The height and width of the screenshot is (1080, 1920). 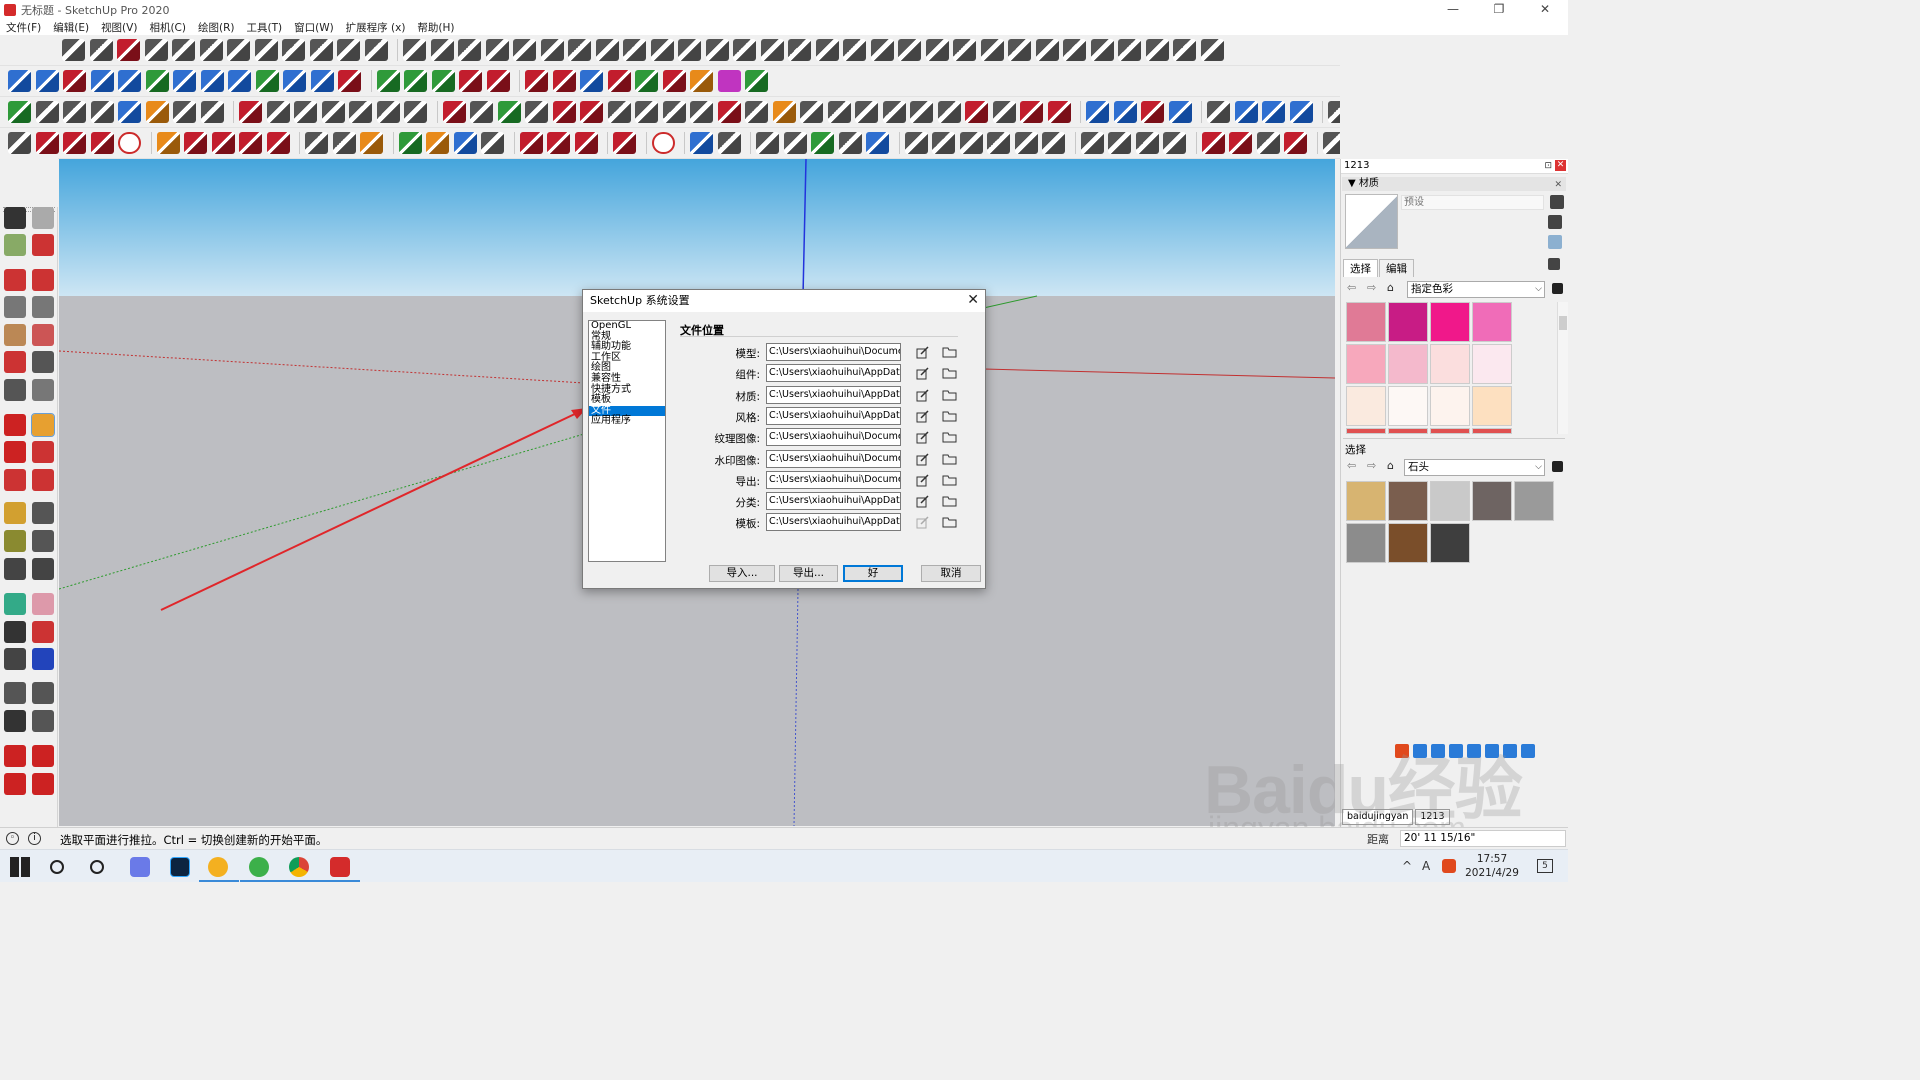 I want to click on left-tool-9-icon, so click(x=43, y=335).